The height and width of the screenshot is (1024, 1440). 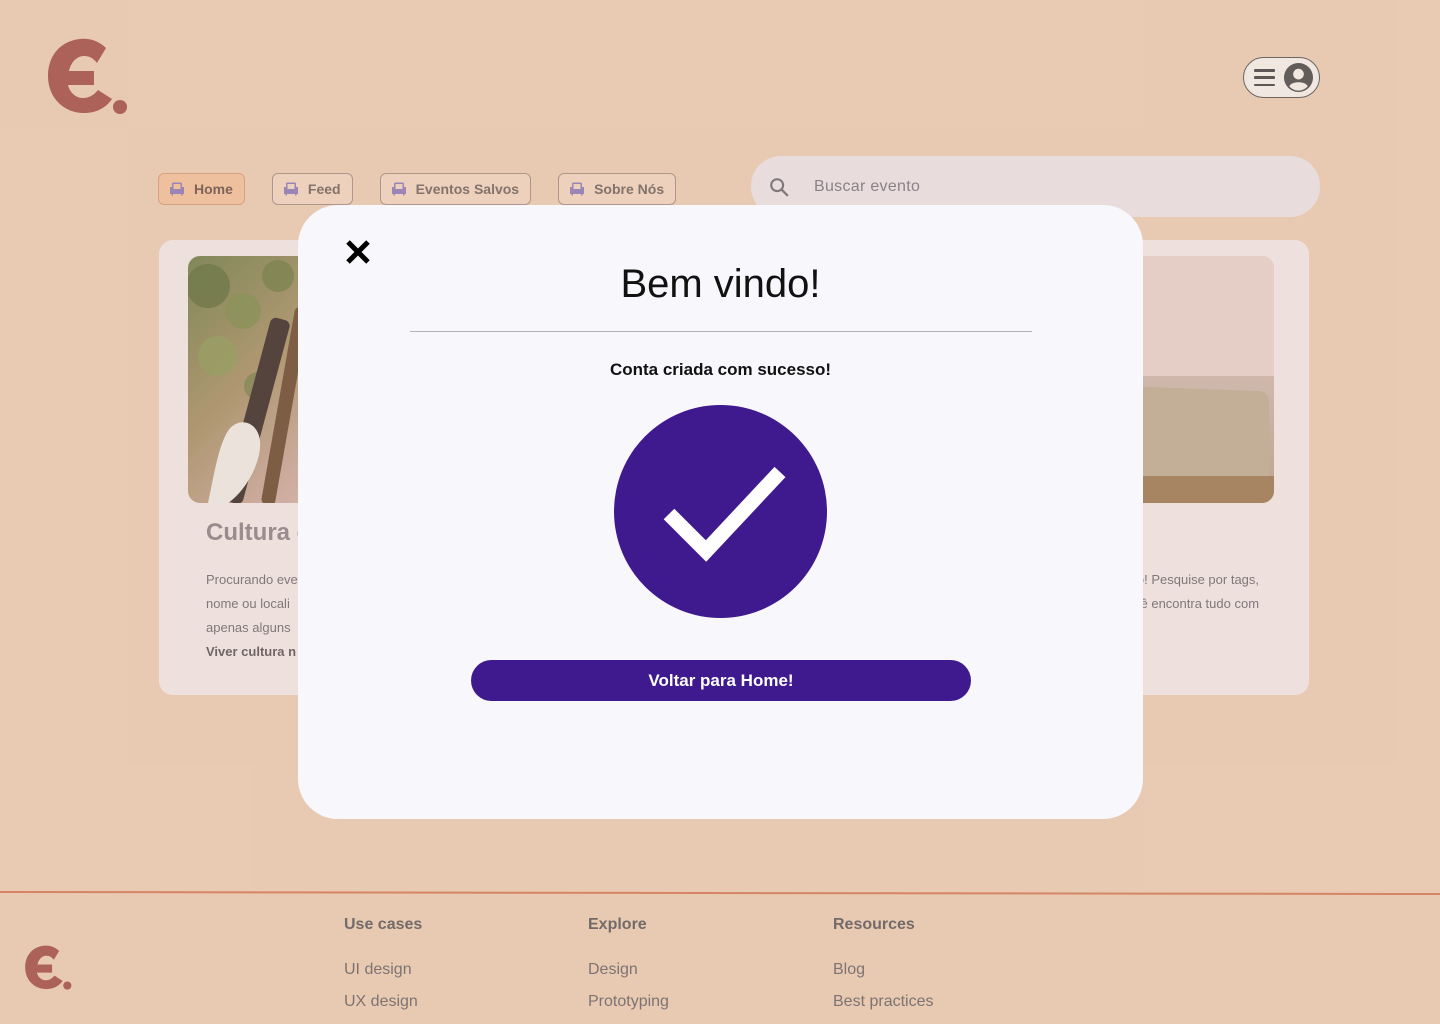 I want to click on footer-column-resources: Resources Blog Best practices, so click(x=883, y=970).